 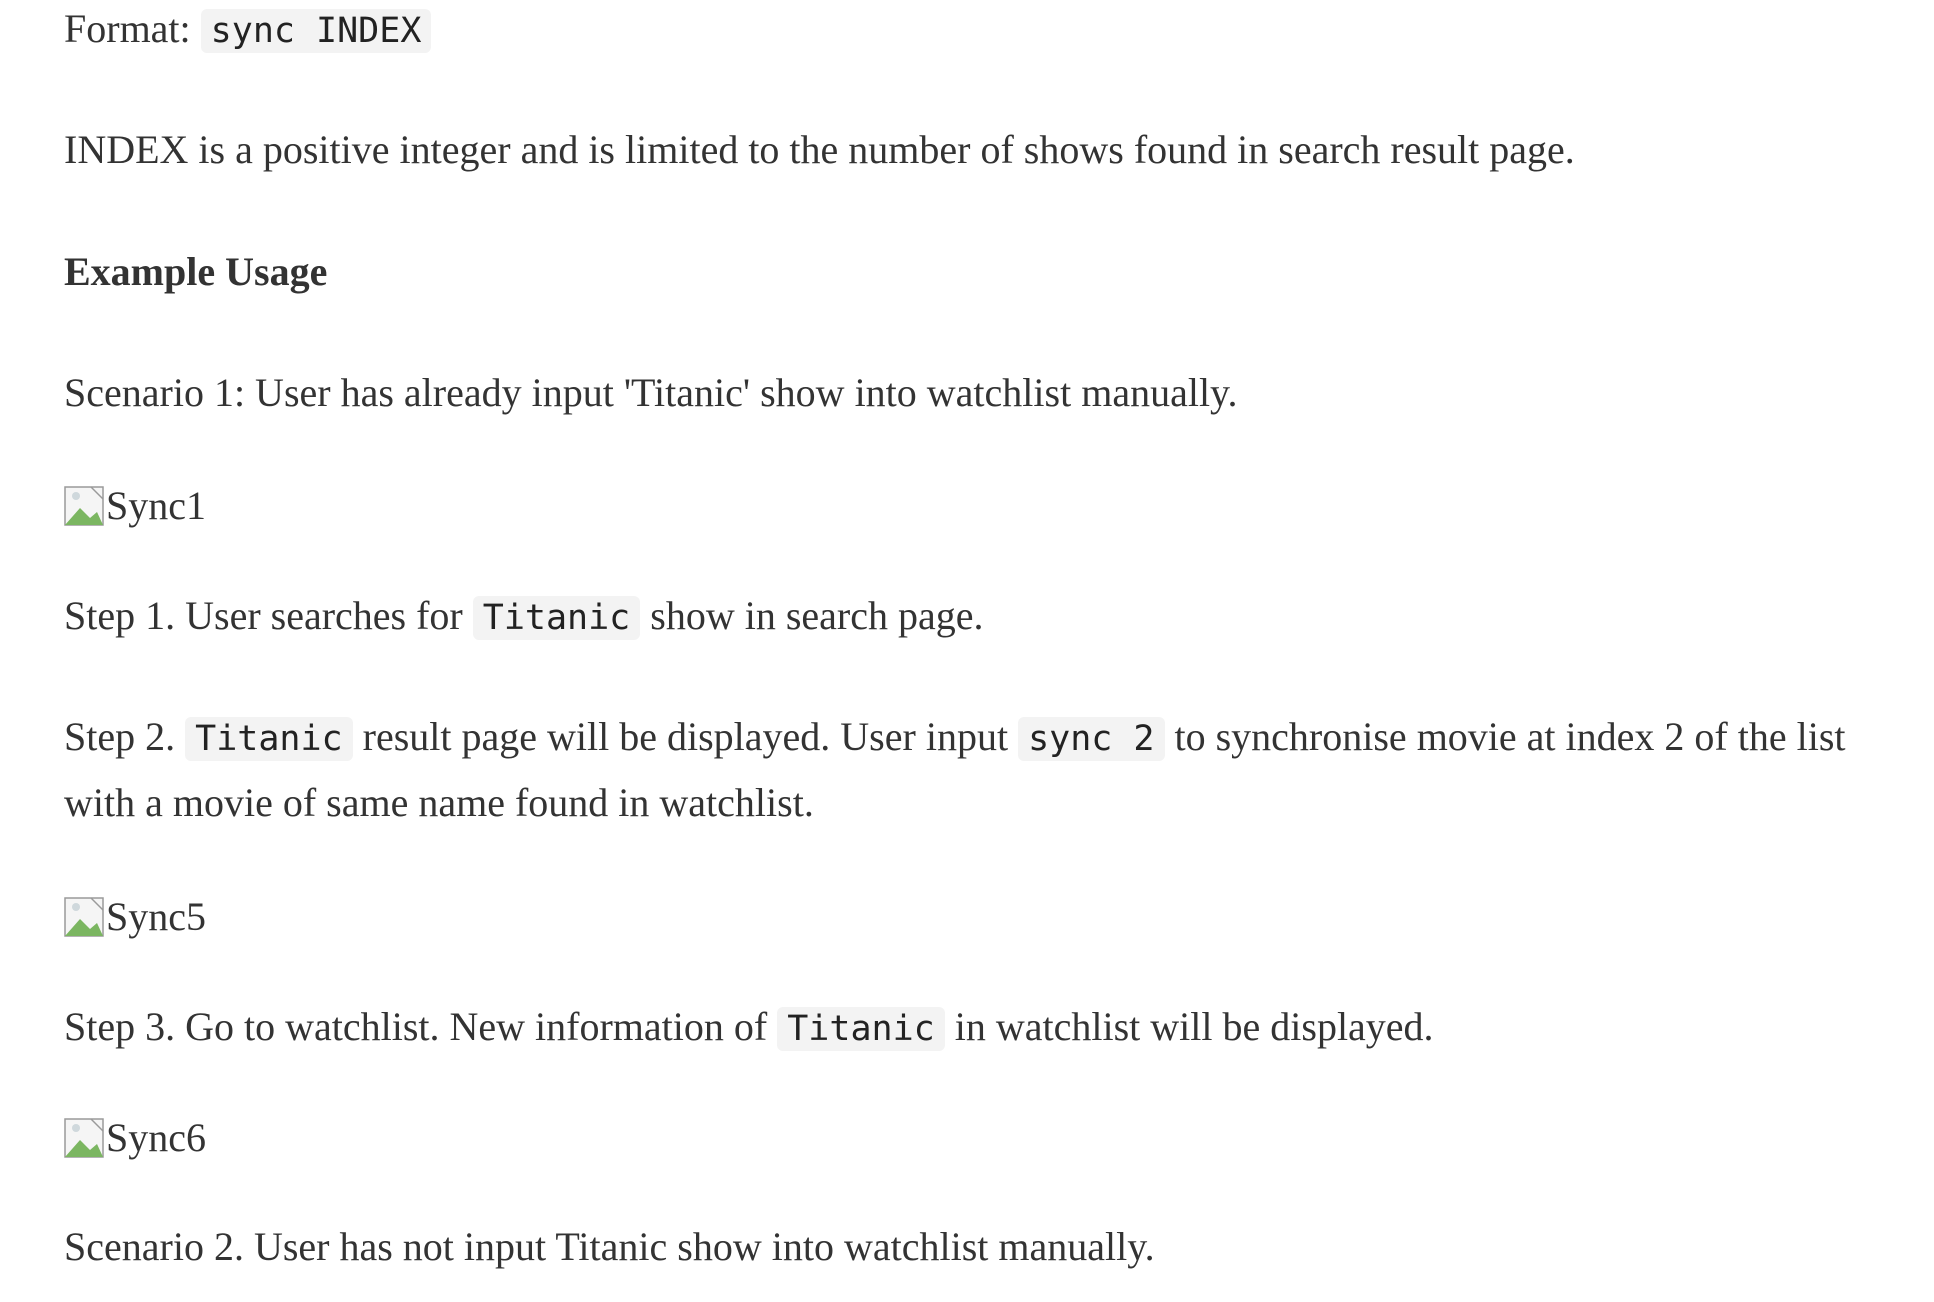 What do you see at coordinates (127, 28) in the screenshot?
I see `format-label: Format:` at bounding box center [127, 28].